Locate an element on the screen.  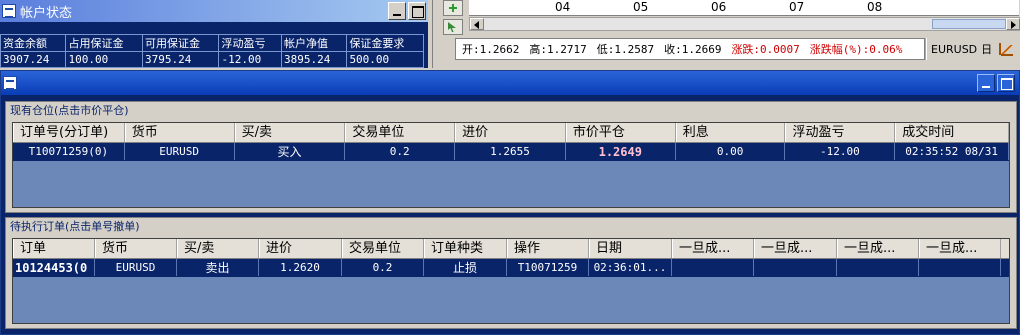
line-chart-icon is located at coordinates (1006, 49).